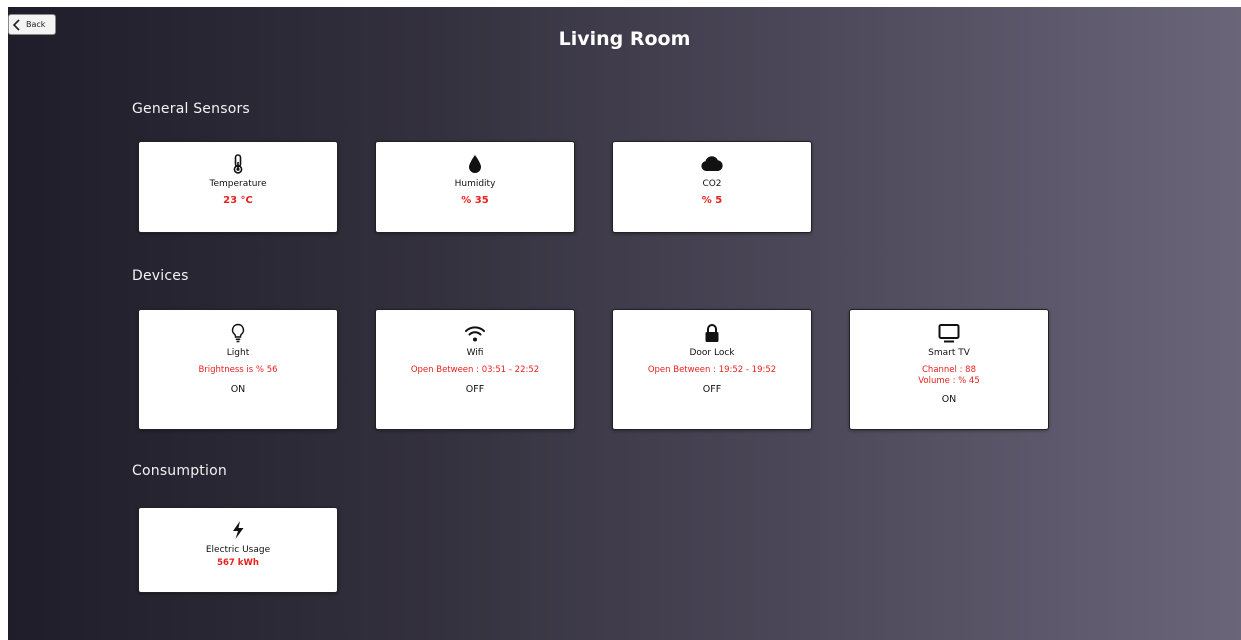 This screenshot has height=640, width=1241. I want to click on device-card-wifi: Wifi Open Between : 03:51 - 22:52 OFF, so click(475, 369).